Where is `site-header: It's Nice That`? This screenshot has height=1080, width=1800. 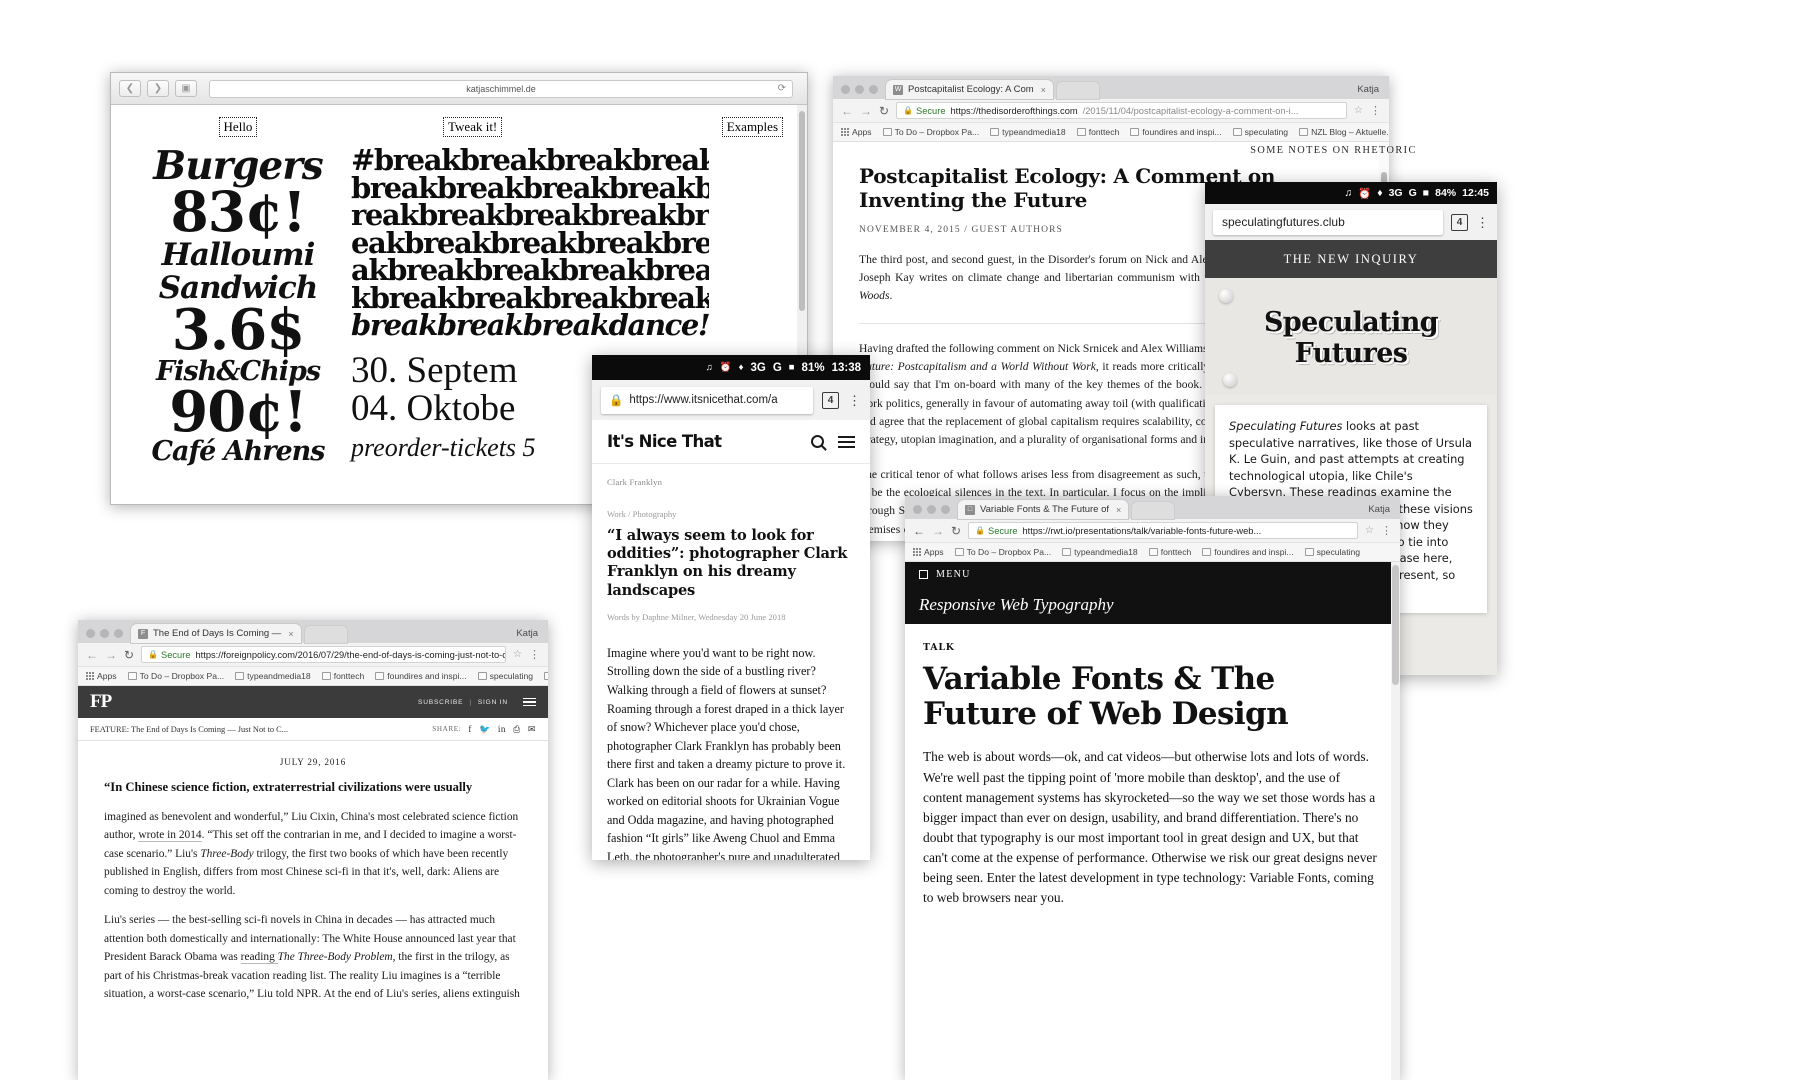
site-header: It's Nice That is located at coordinates (731, 442).